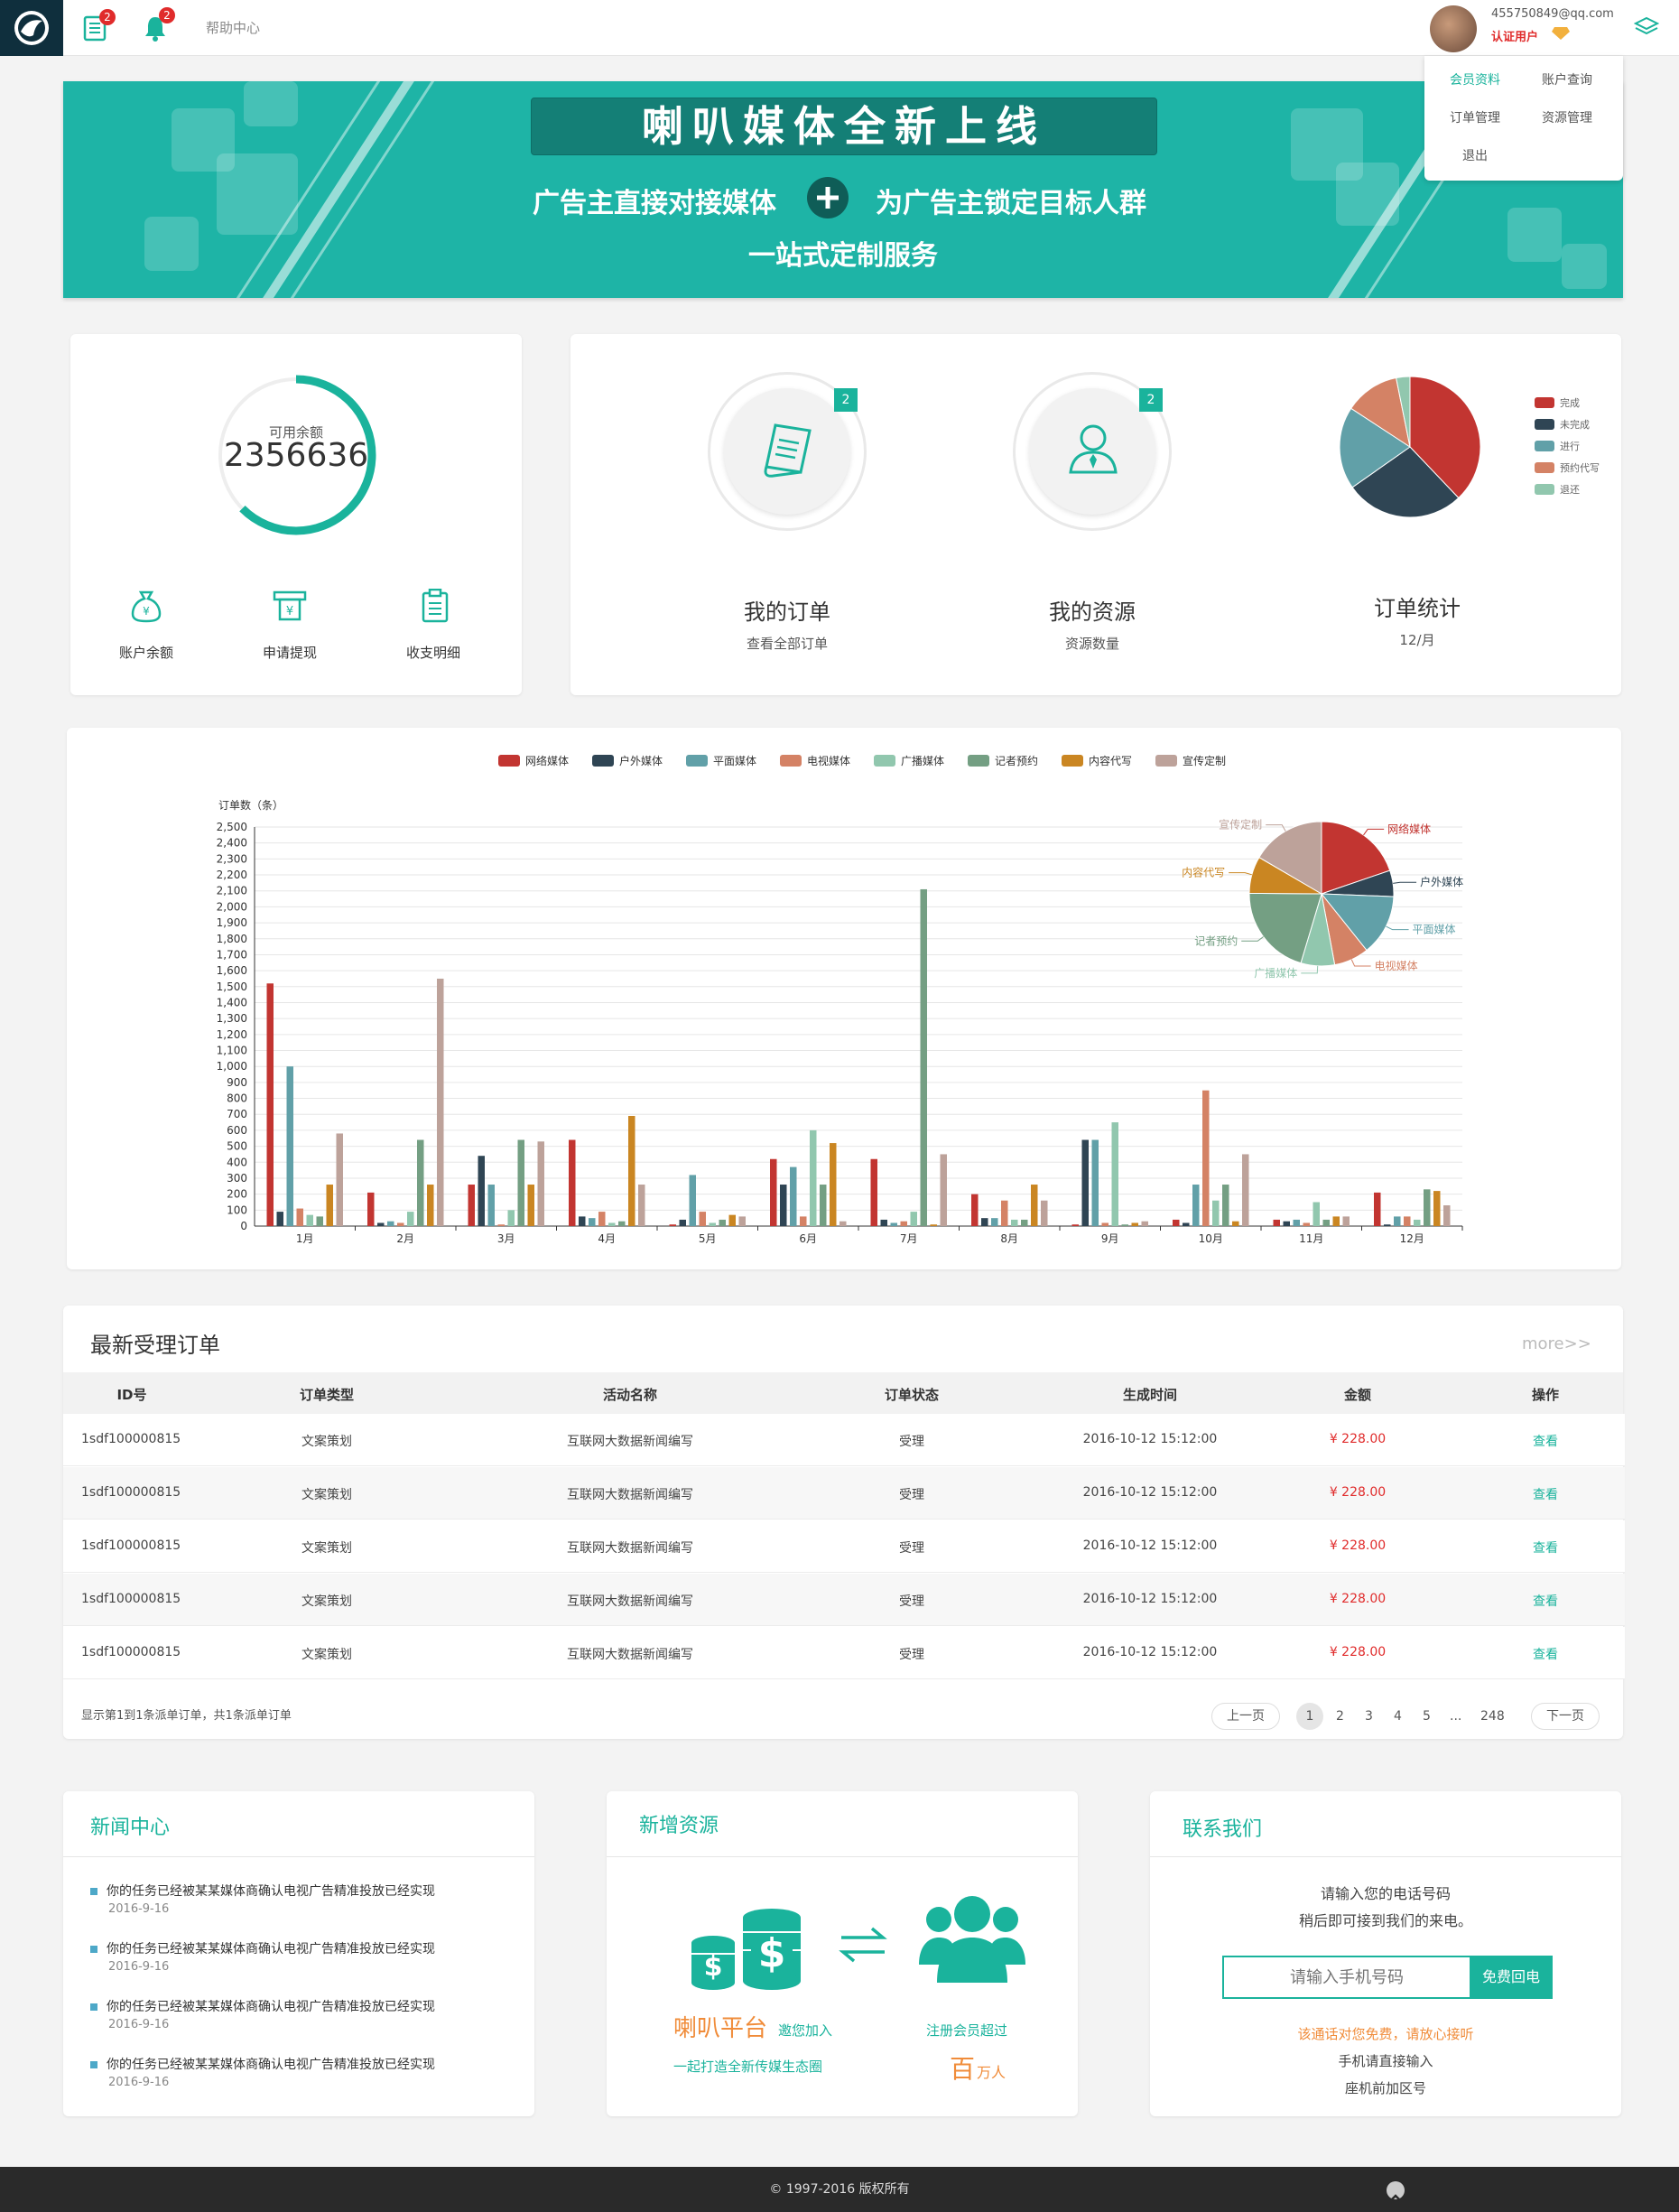 The height and width of the screenshot is (2212, 1679). What do you see at coordinates (296, 455) in the screenshot?
I see `balance-value: 2356636` at bounding box center [296, 455].